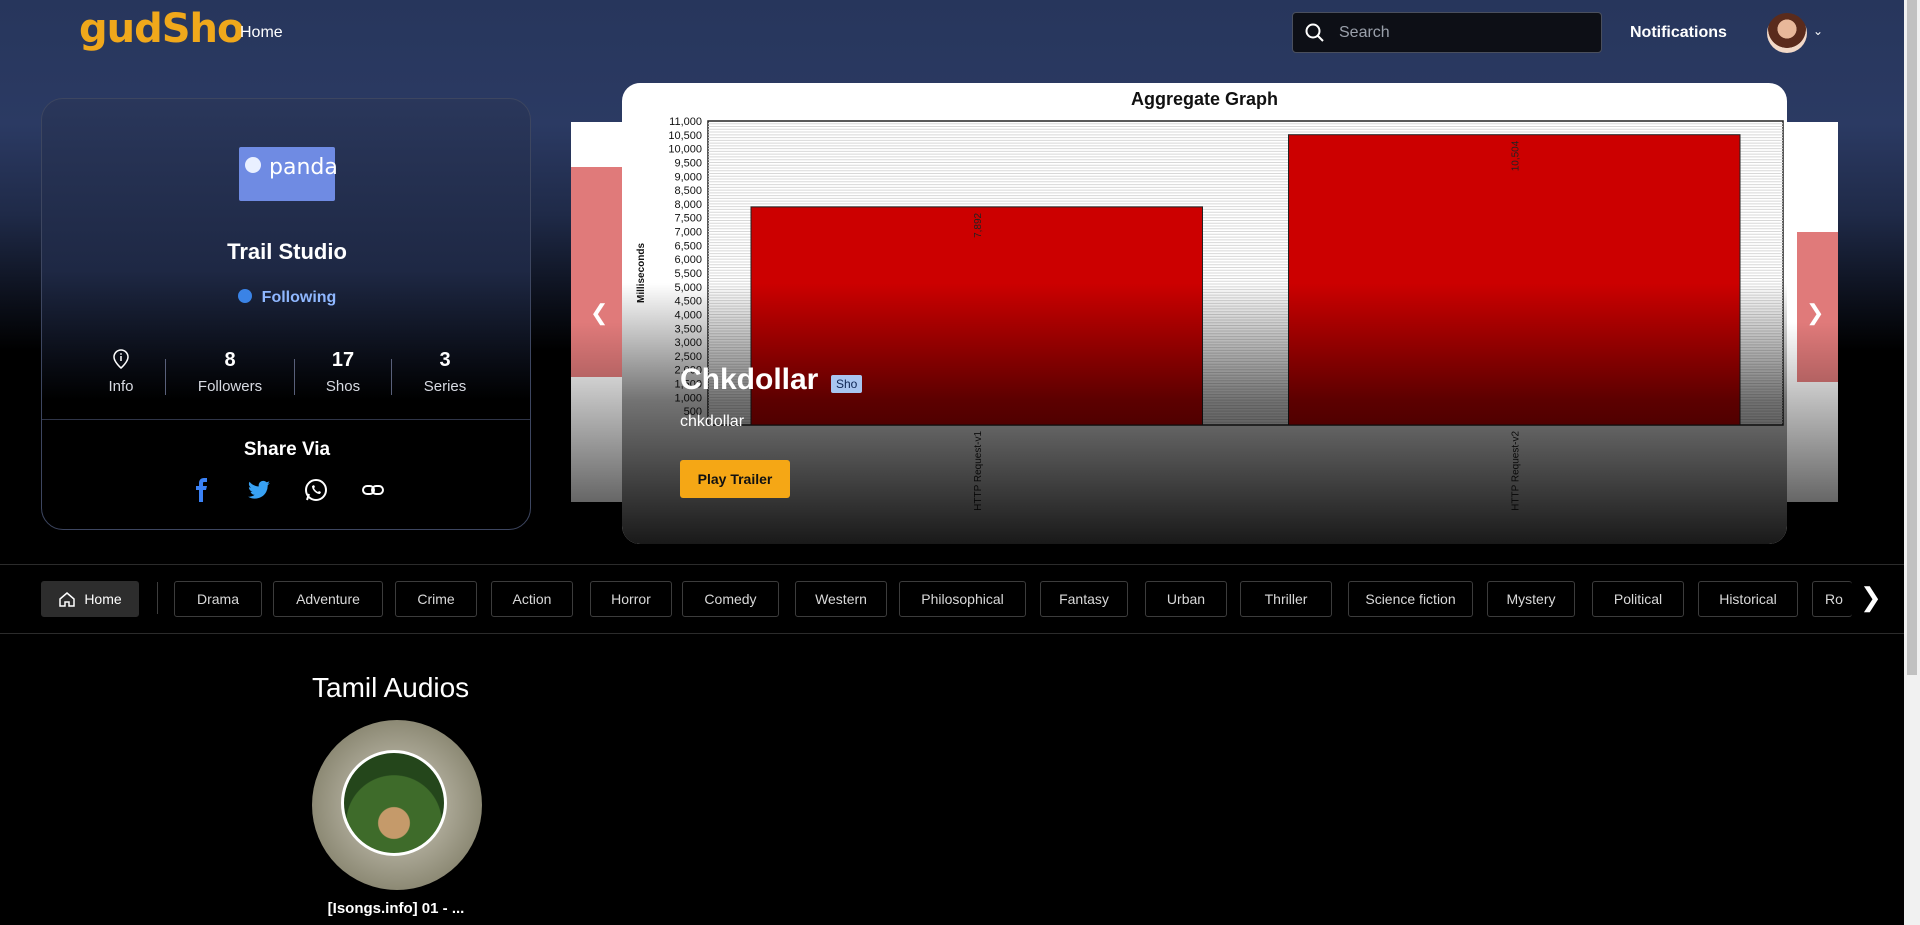  What do you see at coordinates (445, 386) in the screenshot?
I see `stat-label: Series` at bounding box center [445, 386].